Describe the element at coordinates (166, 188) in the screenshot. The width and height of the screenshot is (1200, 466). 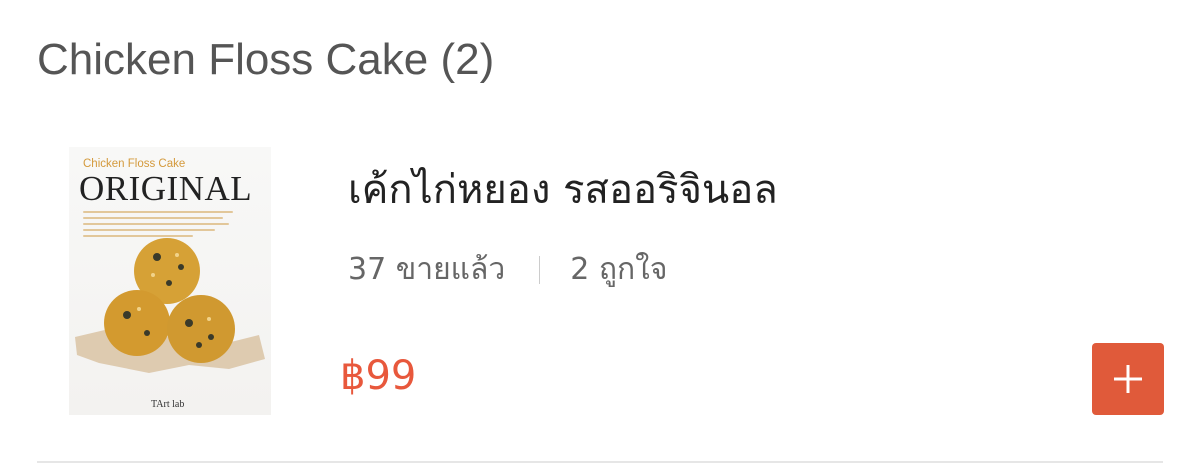
I see `image-title: ORIGINAL` at that location.